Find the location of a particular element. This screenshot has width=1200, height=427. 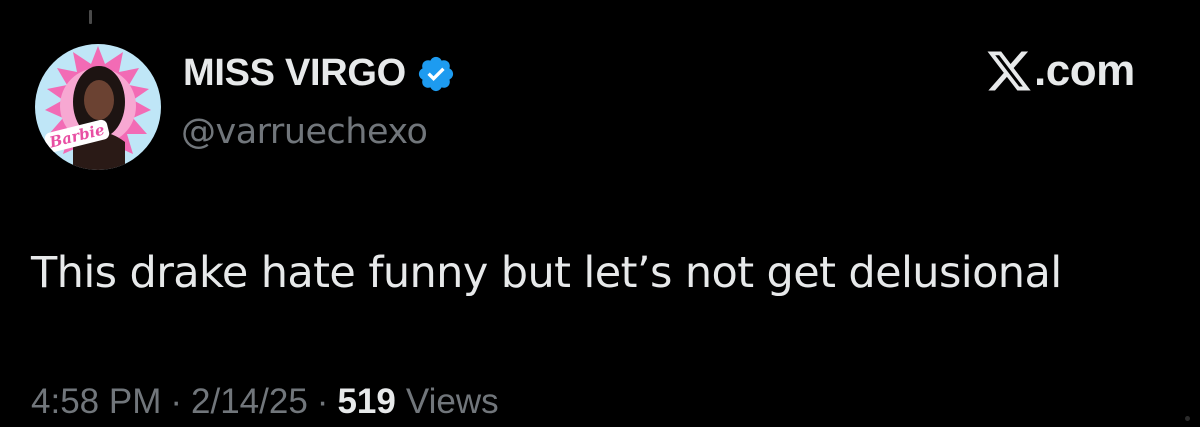

user-handle: @varruechexo is located at coordinates (304, 132).